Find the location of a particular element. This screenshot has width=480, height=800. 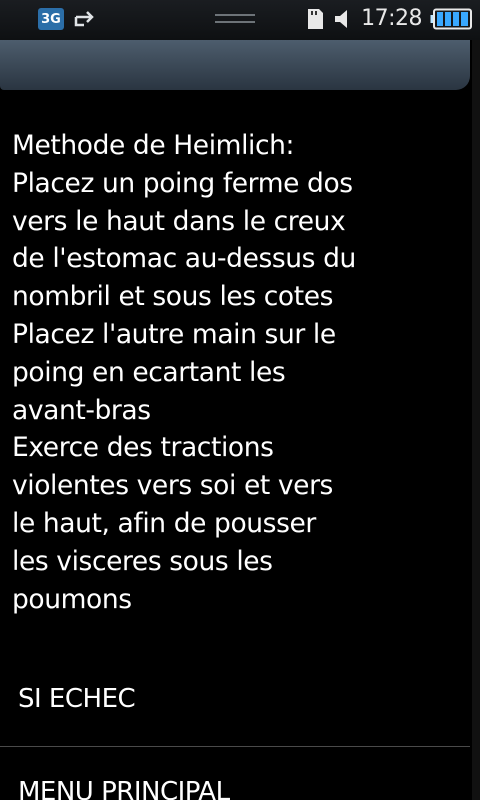

title-bar is located at coordinates (235, 65).